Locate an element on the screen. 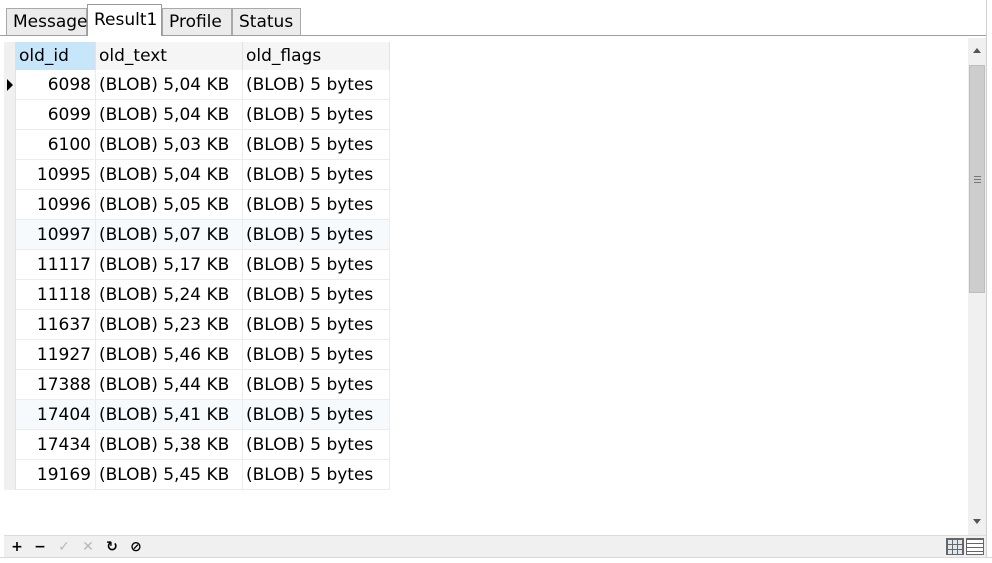  scrollbar-thumb is located at coordinates (977, 179).